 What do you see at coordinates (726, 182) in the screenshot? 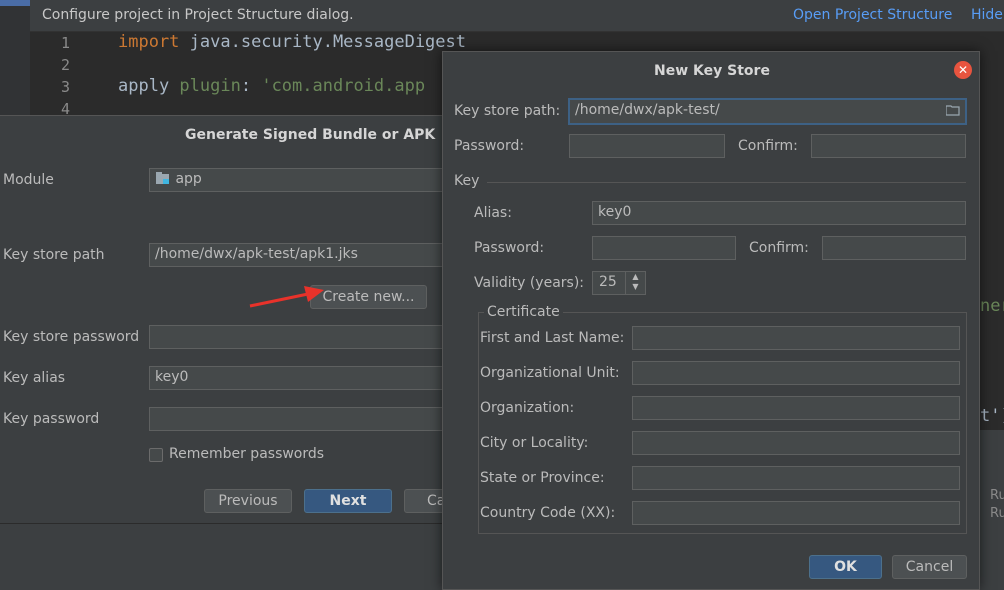
I see `key-section-separator` at bounding box center [726, 182].